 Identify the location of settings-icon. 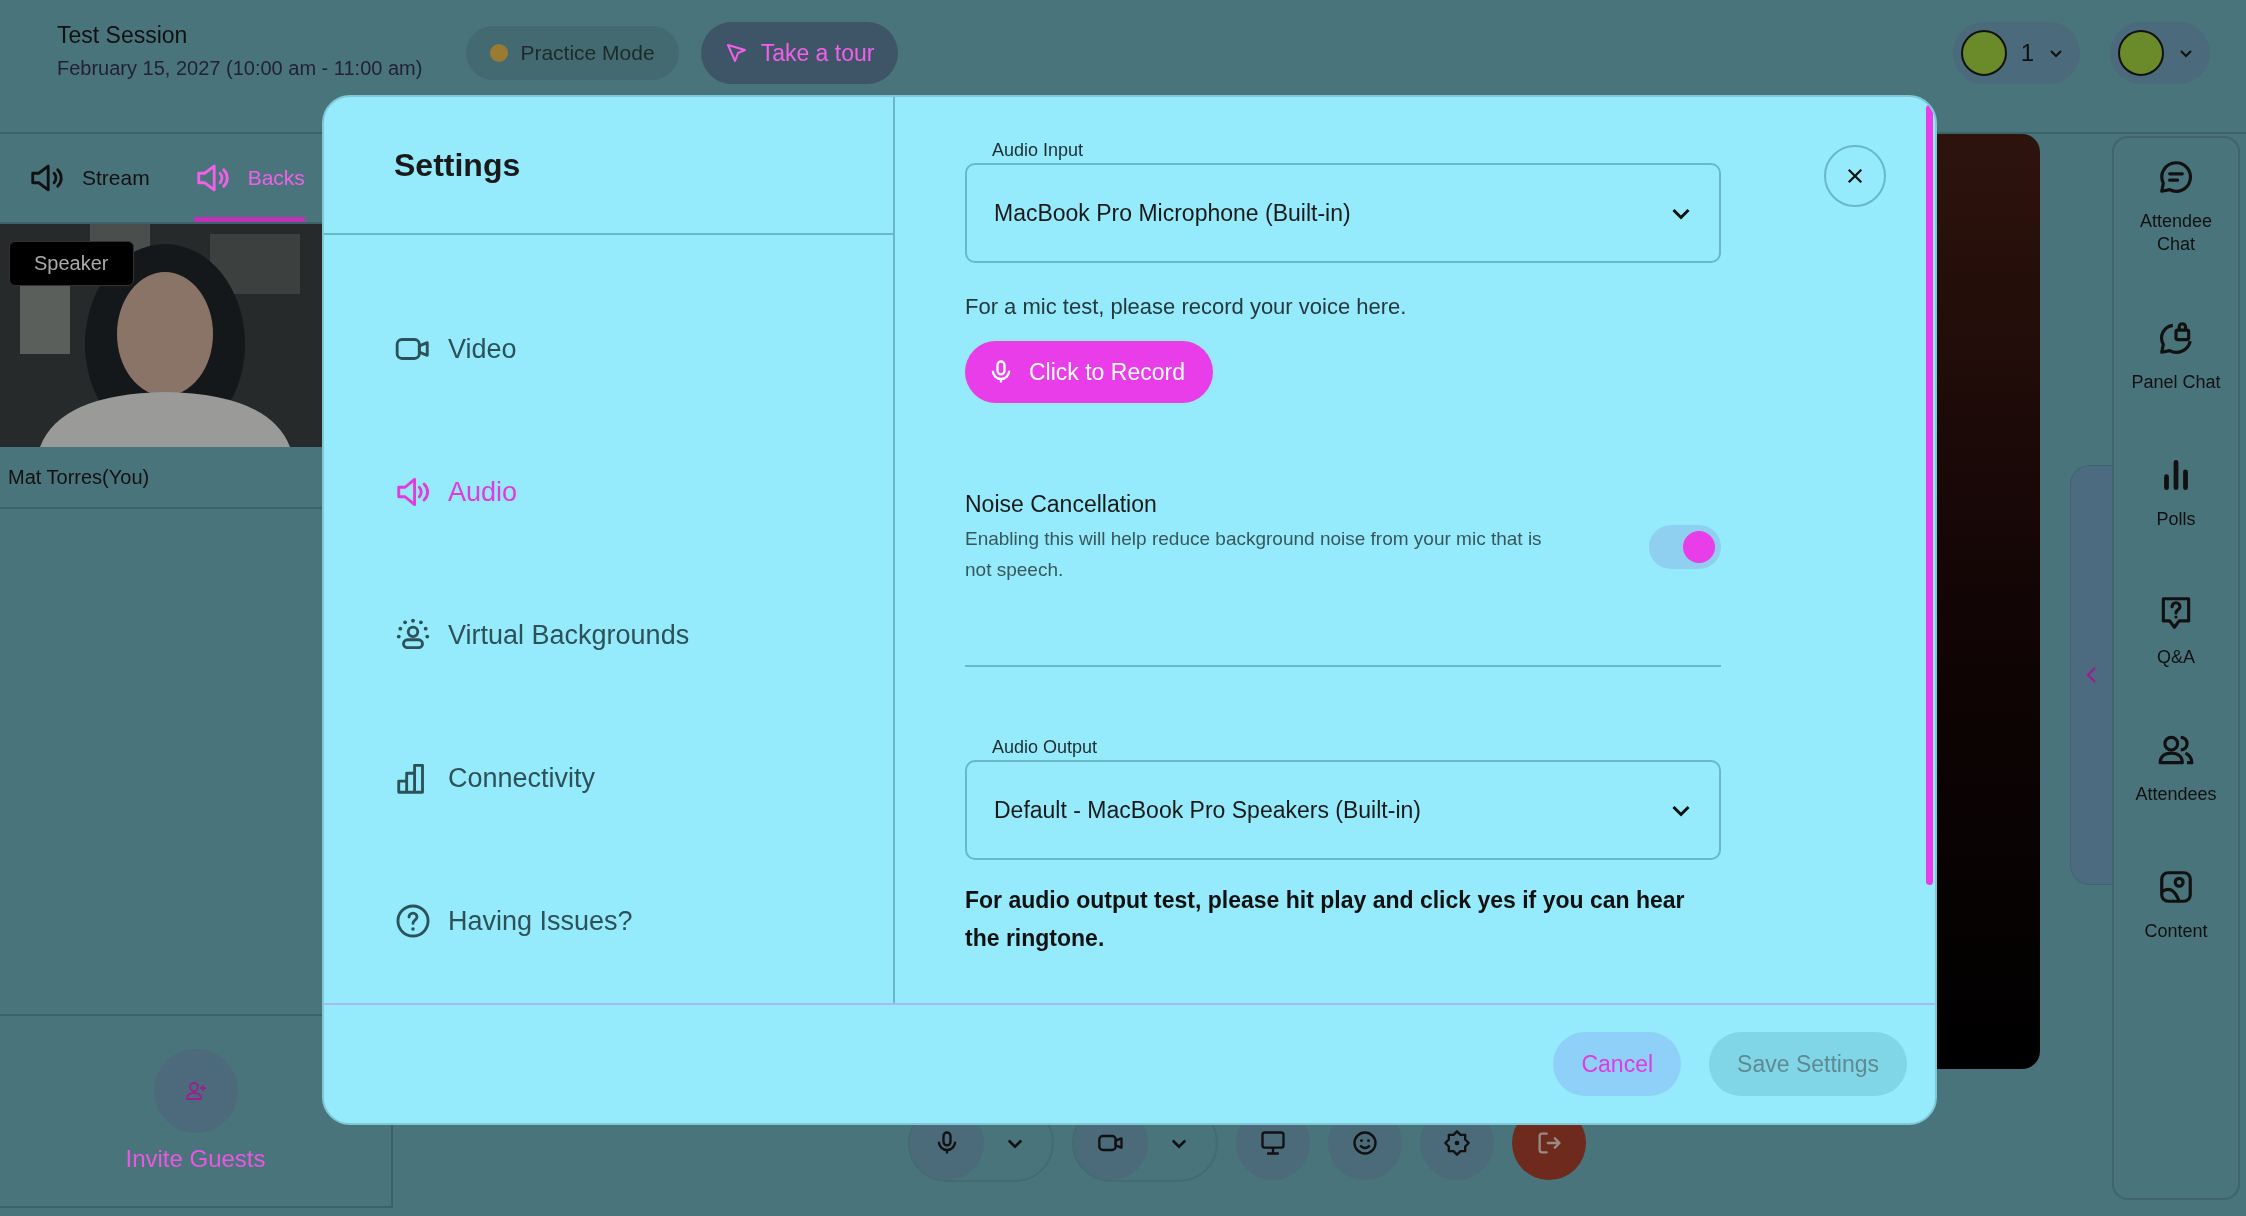
(1456, 1143).